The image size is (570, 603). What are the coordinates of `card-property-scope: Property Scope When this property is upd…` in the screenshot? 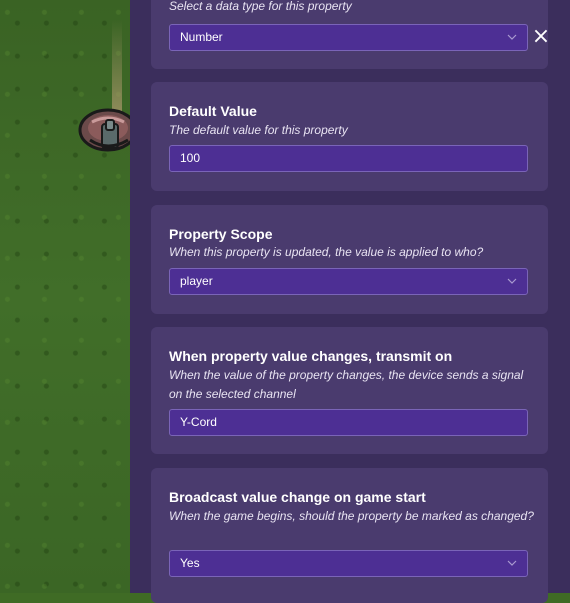 It's located at (349, 259).